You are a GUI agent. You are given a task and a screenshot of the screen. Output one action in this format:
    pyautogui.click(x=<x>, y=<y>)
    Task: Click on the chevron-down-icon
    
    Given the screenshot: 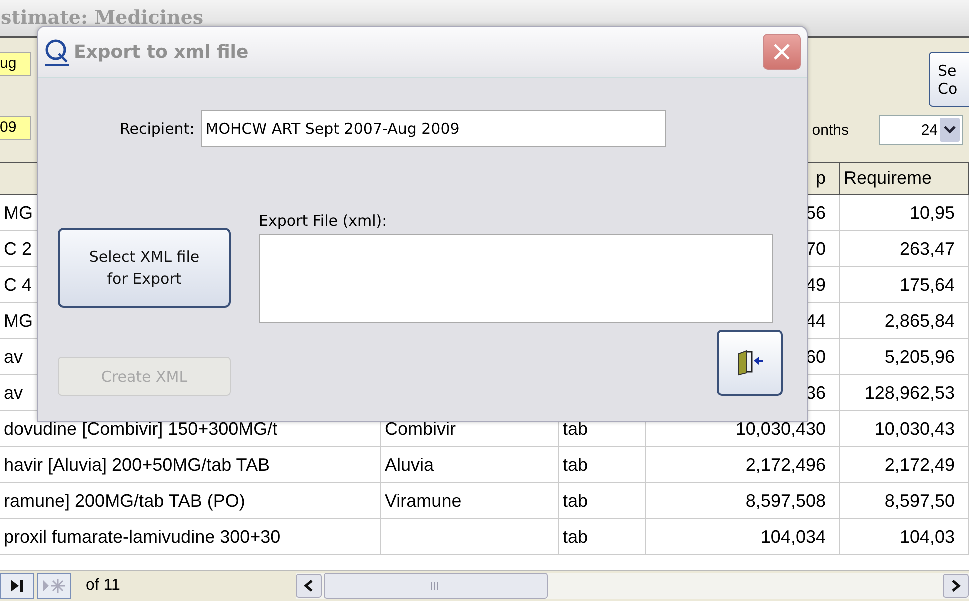 What is the action you would take?
    pyautogui.click(x=950, y=130)
    